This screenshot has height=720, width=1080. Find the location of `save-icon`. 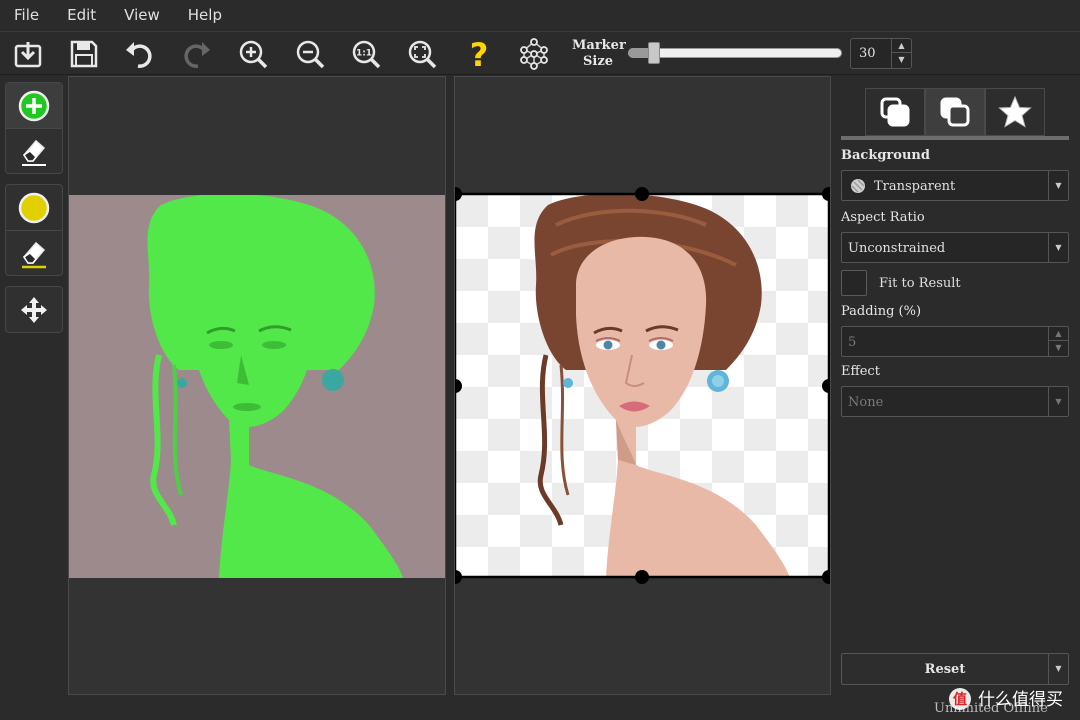

save-icon is located at coordinates (84, 54).